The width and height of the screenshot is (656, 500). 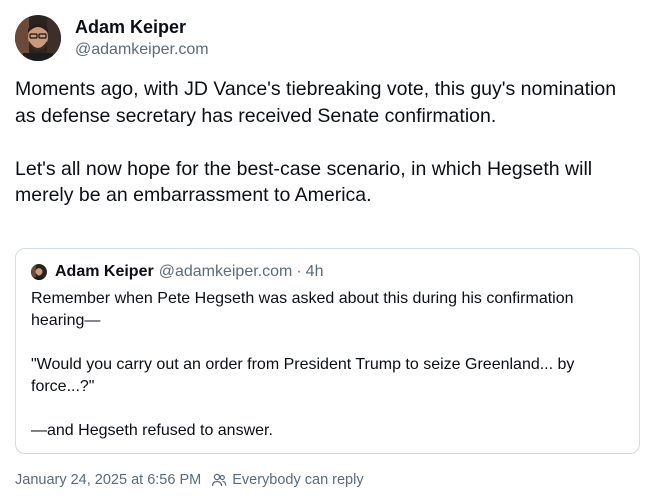 I want to click on avatar-image, so click(x=38, y=38).